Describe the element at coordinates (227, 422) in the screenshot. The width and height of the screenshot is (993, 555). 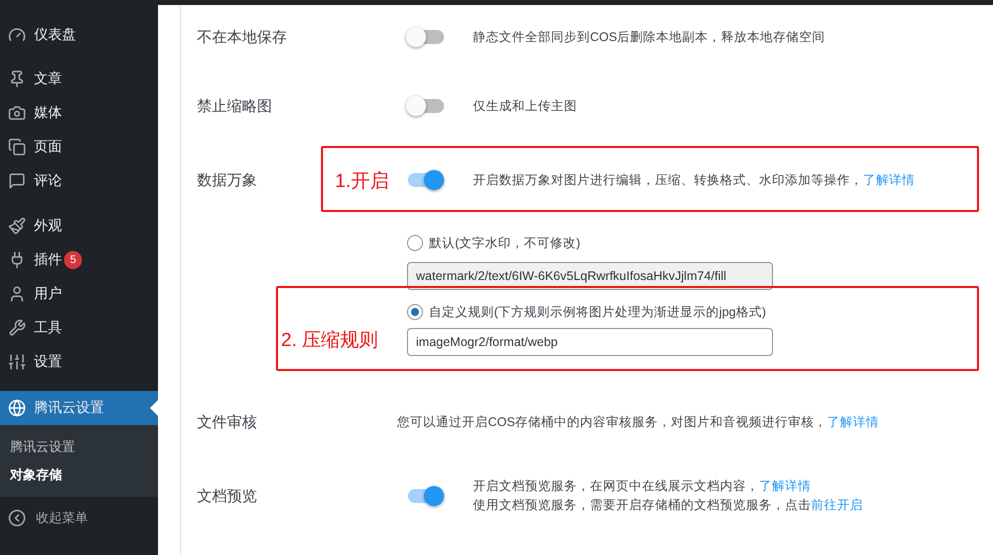
I see `setting-label: 文件审核` at that location.